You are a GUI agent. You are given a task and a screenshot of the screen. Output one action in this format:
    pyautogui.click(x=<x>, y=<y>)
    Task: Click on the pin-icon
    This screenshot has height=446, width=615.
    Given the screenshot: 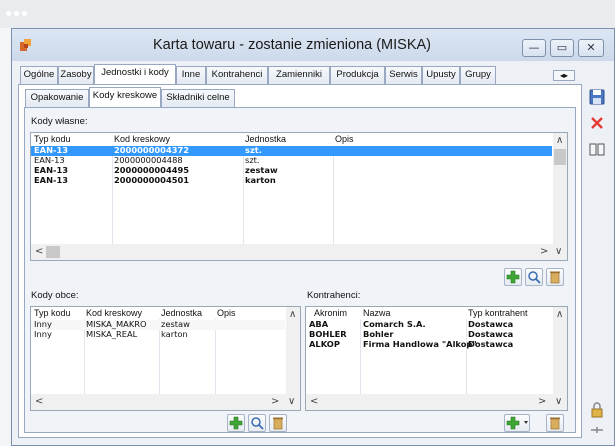 What is the action you would take?
    pyautogui.click(x=597, y=430)
    